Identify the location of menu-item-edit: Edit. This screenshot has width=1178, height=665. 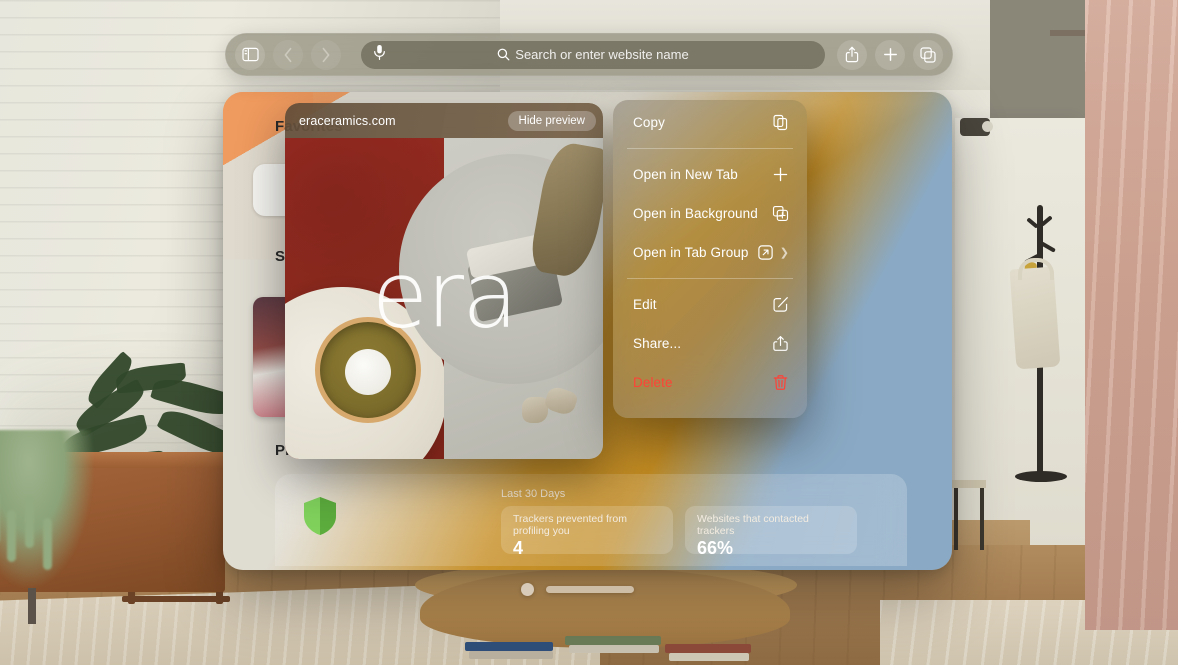
(710, 304).